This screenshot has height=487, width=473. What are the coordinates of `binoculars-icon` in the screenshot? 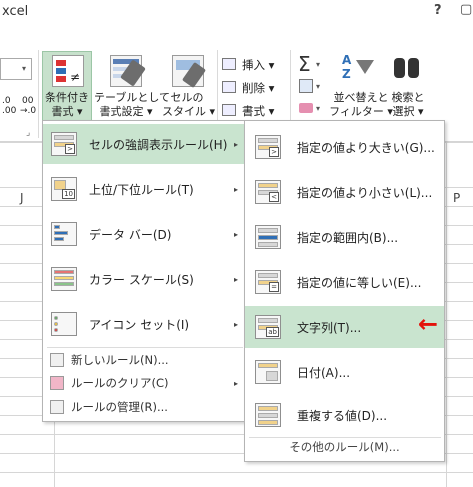 It's located at (399, 68).